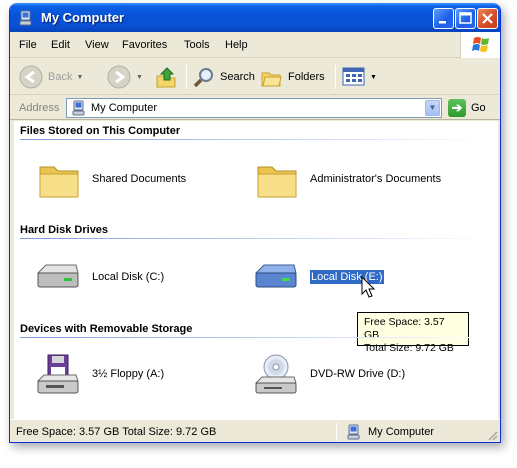 This screenshot has width=517, height=468. I want to click on forward-button: ▼, so click(124, 77).